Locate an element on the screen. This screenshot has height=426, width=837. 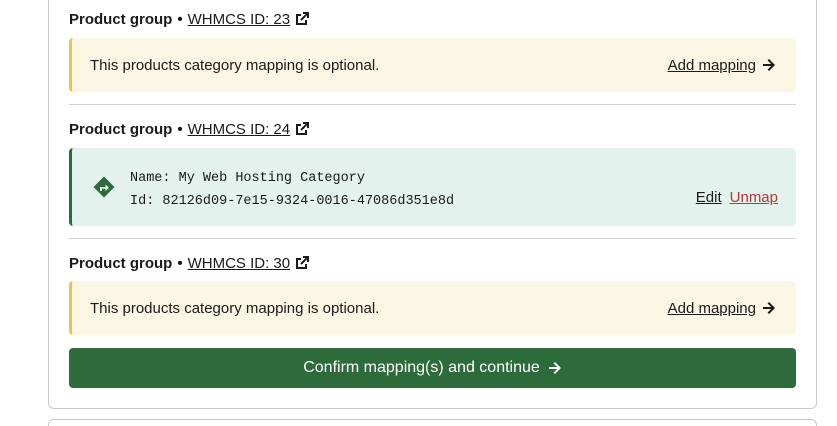
group-header-24: Product group • WHMCS ID: 24 is located at coordinates (189, 129).